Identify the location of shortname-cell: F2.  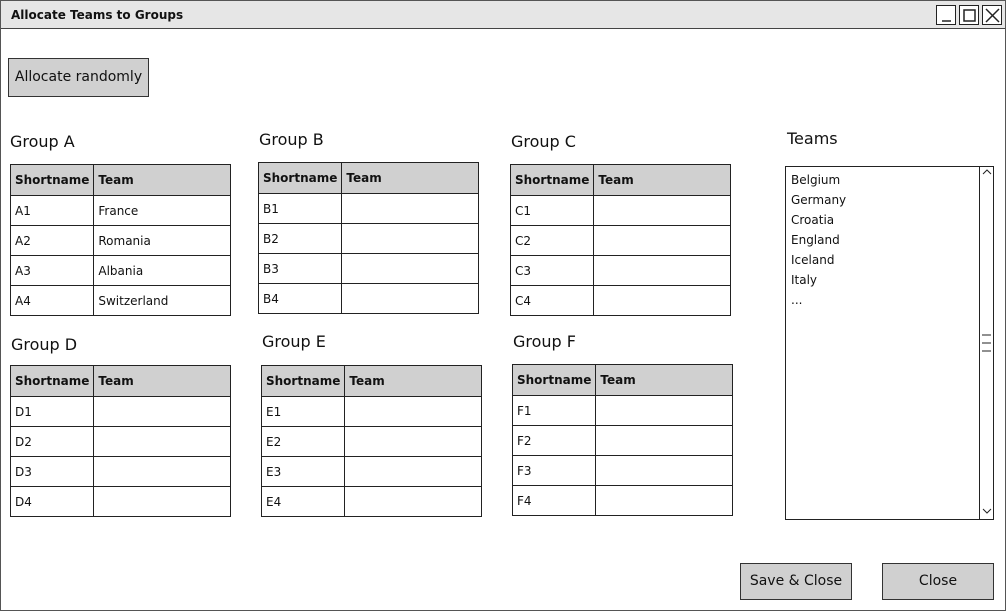
(554, 440).